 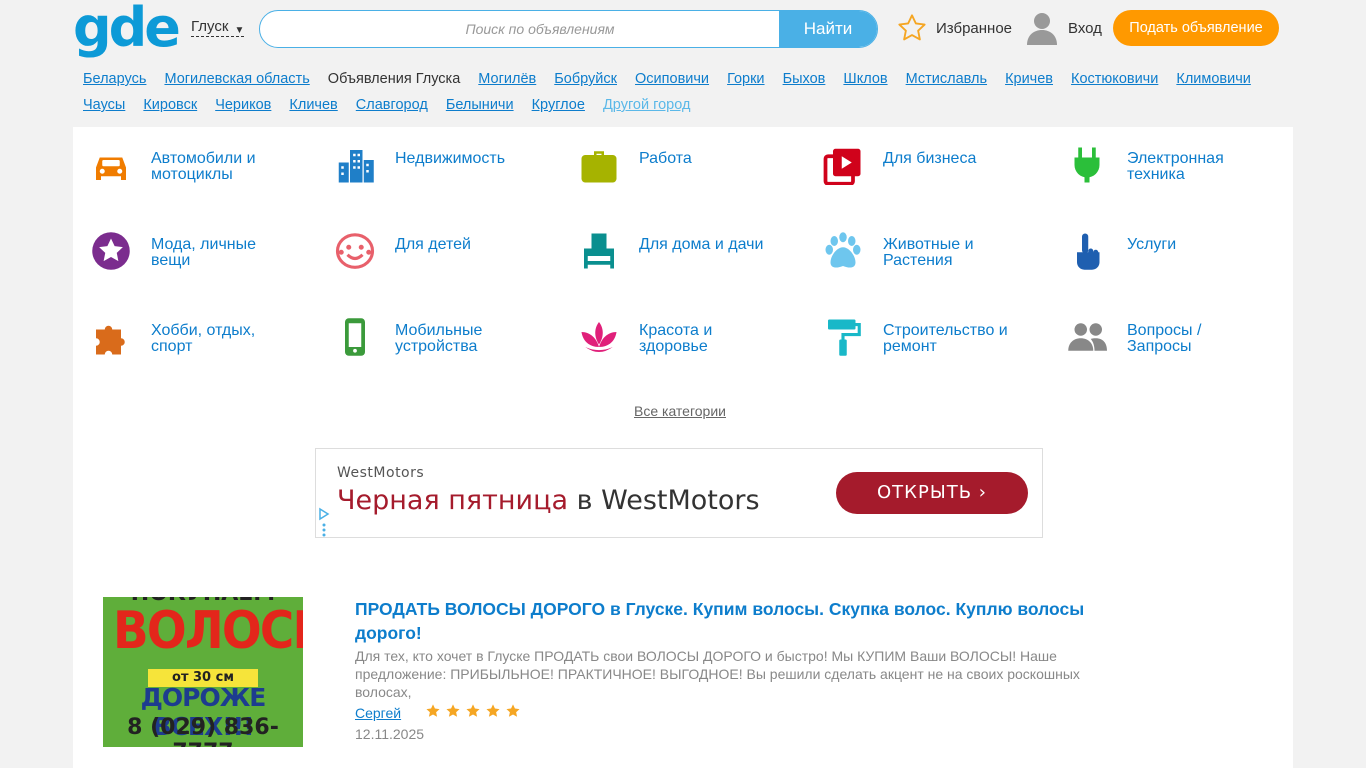 What do you see at coordinates (450, 158) in the screenshot?
I see `category-label: Недвижимость` at bounding box center [450, 158].